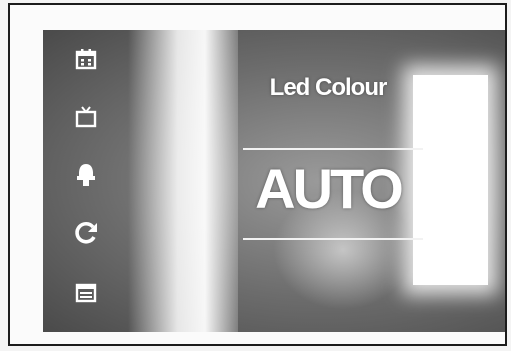 This screenshot has width=511, height=351. I want to click on sidebar, so click(89, 184).